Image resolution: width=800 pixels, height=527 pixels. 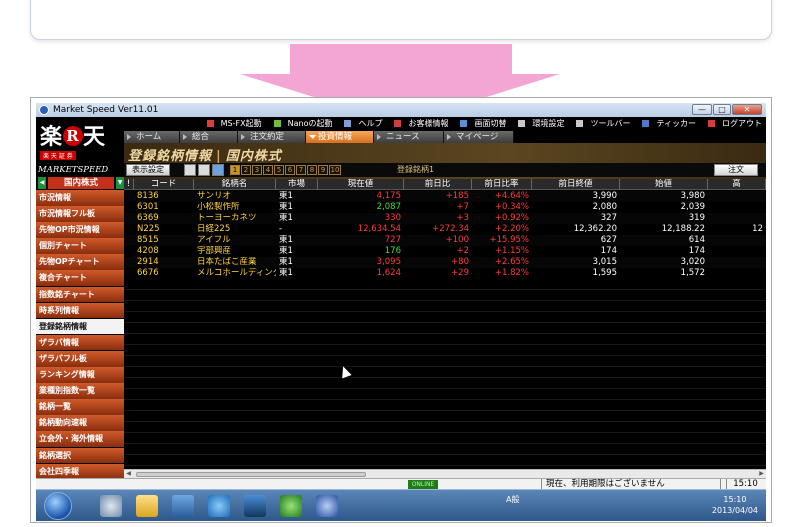 What do you see at coordinates (445, 218) in the screenshot?
I see `table-row: 6369 トーヨーカネツ 東1 330 +3 +0.92% 327 319` at bounding box center [445, 218].